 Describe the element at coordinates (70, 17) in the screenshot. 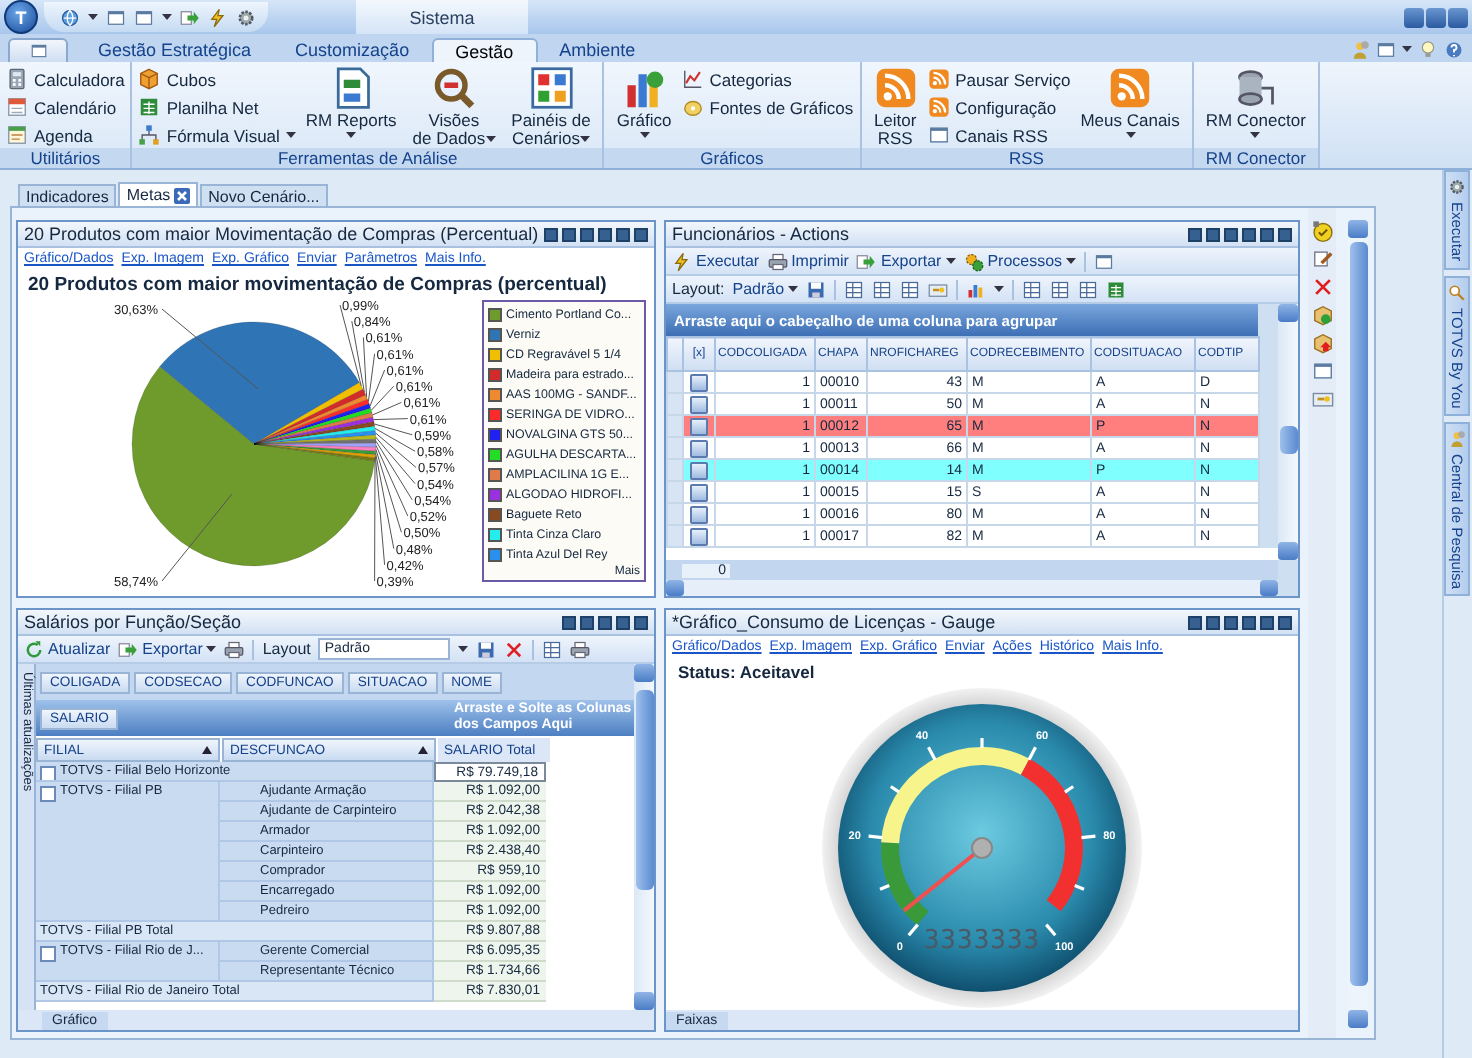

I see `globe-icon` at that location.